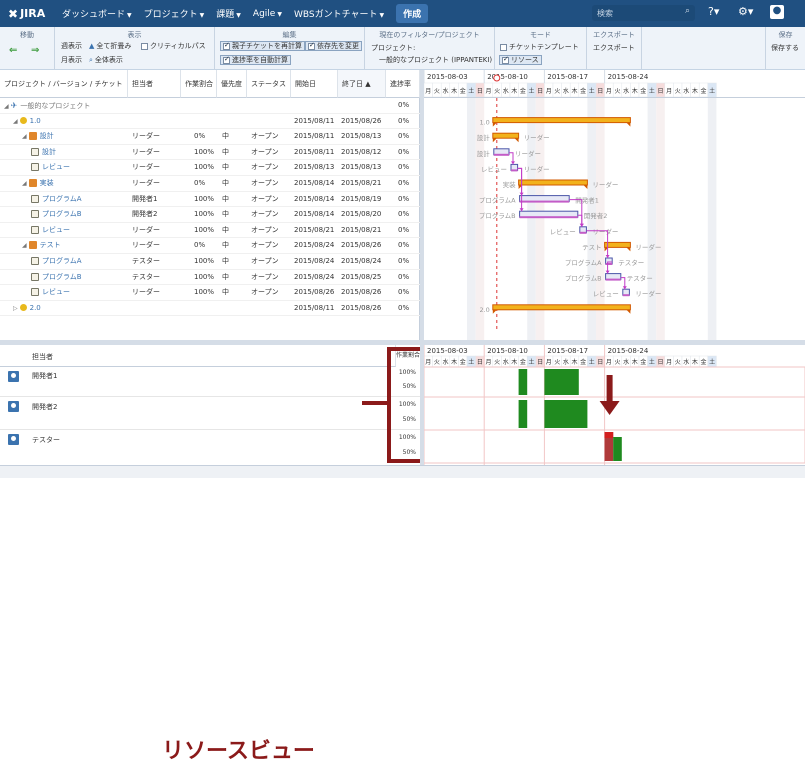 The width and height of the screenshot is (805, 765). What do you see at coordinates (267, 14) in the screenshot?
I see `nav-agile: Agile ▼` at bounding box center [267, 14].